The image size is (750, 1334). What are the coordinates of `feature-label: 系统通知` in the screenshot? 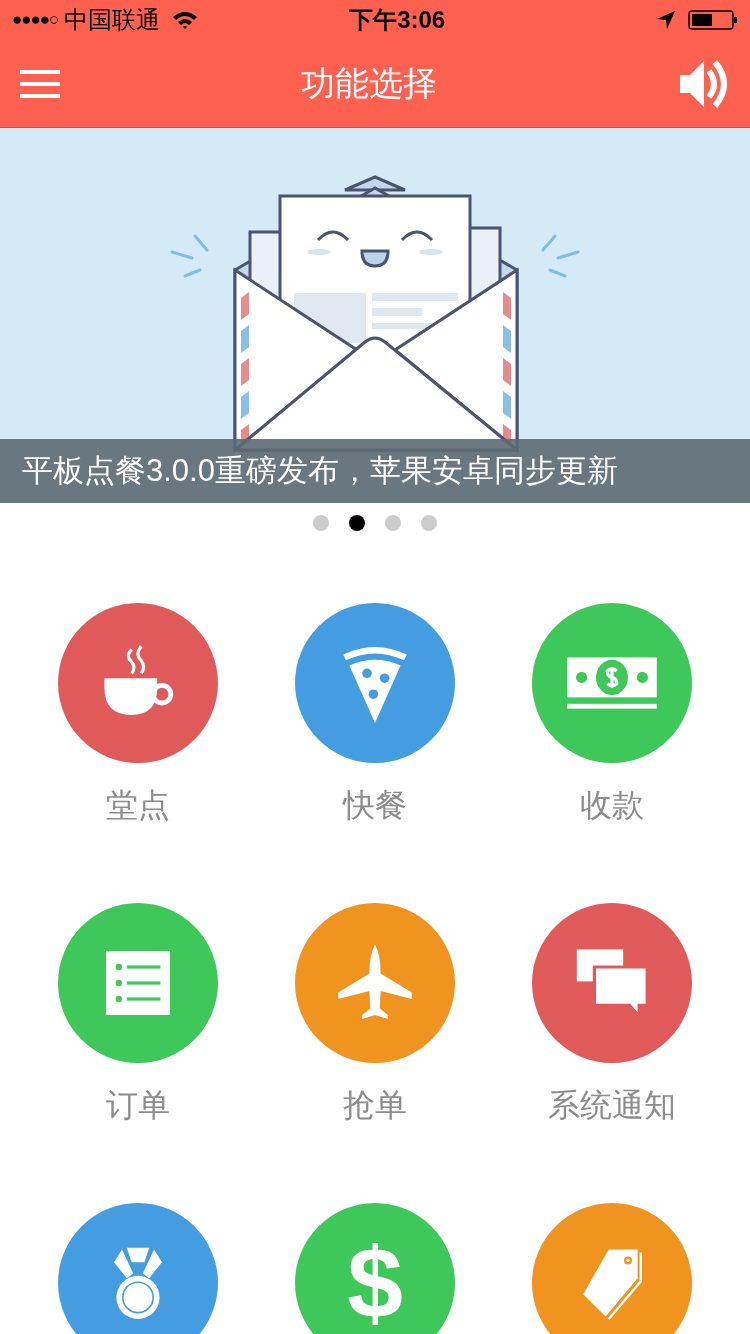 It's located at (611, 1105).